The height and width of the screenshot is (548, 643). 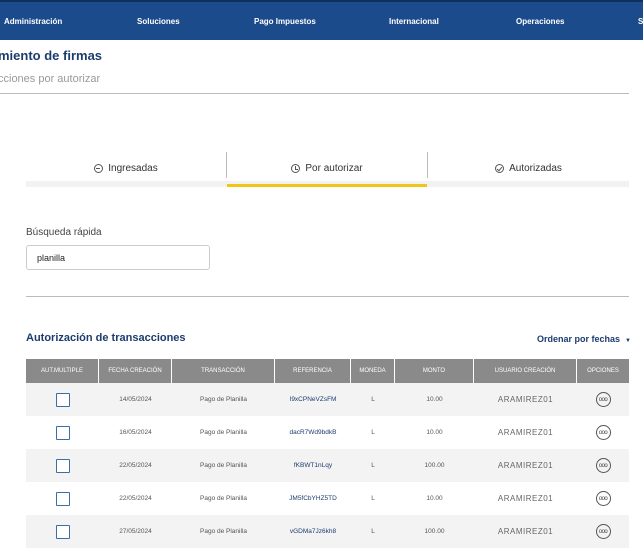 I want to click on tab-ingresadas: Ingresadas, so click(x=126, y=168).